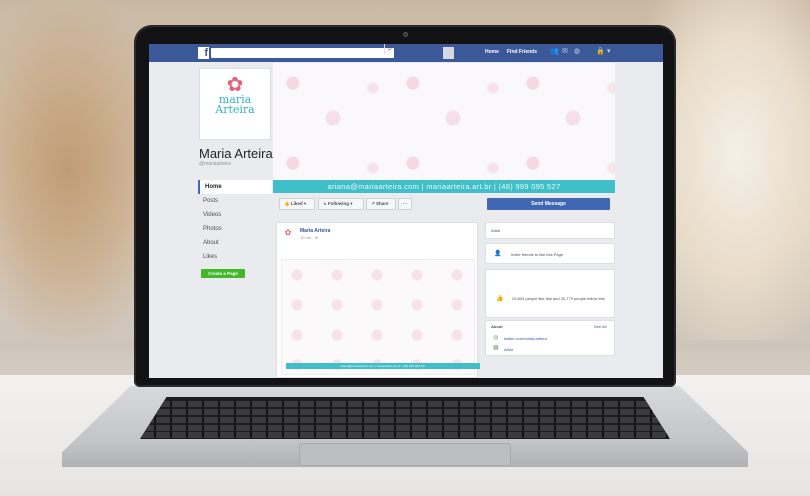 This screenshot has height=496, width=810. I want to click on facebook-logo-icon: f, so click(203, 53).